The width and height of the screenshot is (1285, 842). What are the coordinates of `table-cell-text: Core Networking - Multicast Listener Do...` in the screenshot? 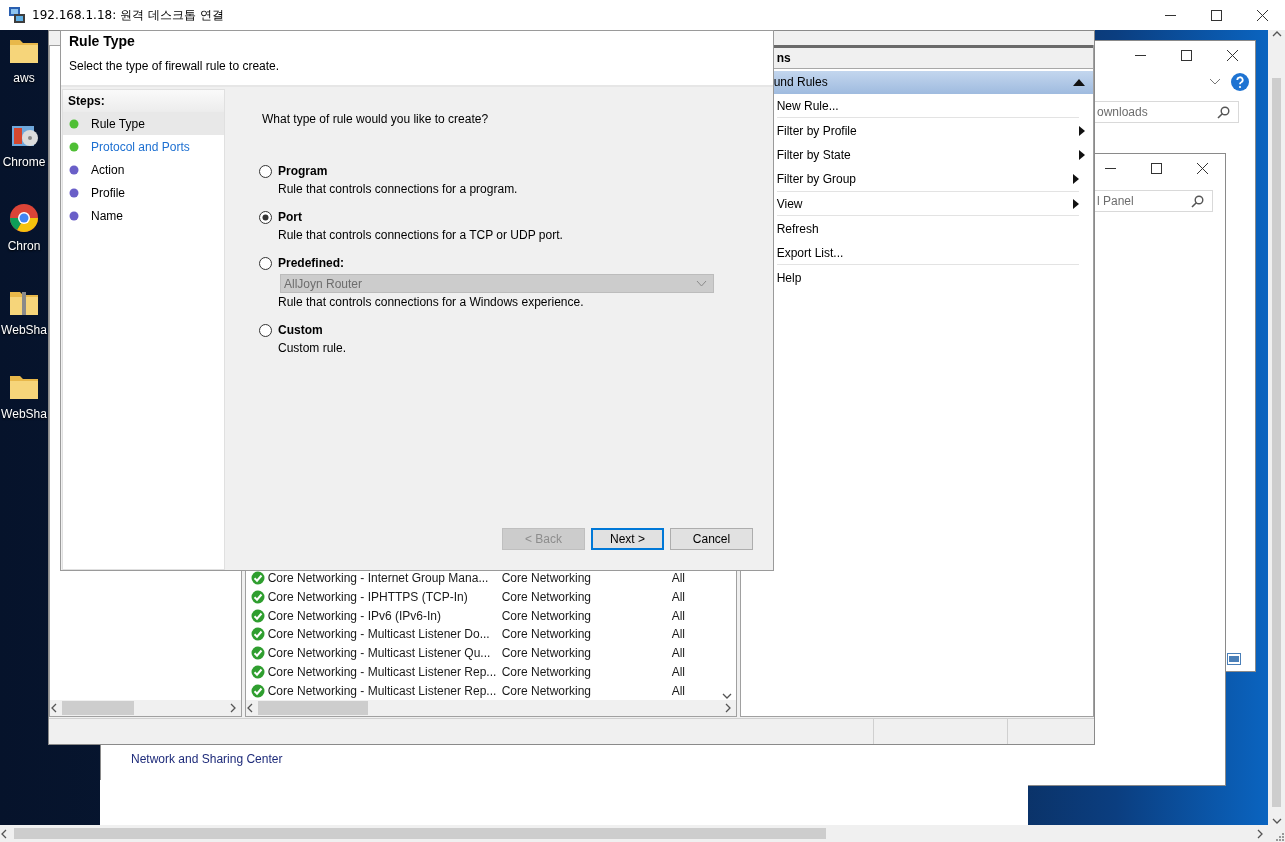 It's located at (379, 634).